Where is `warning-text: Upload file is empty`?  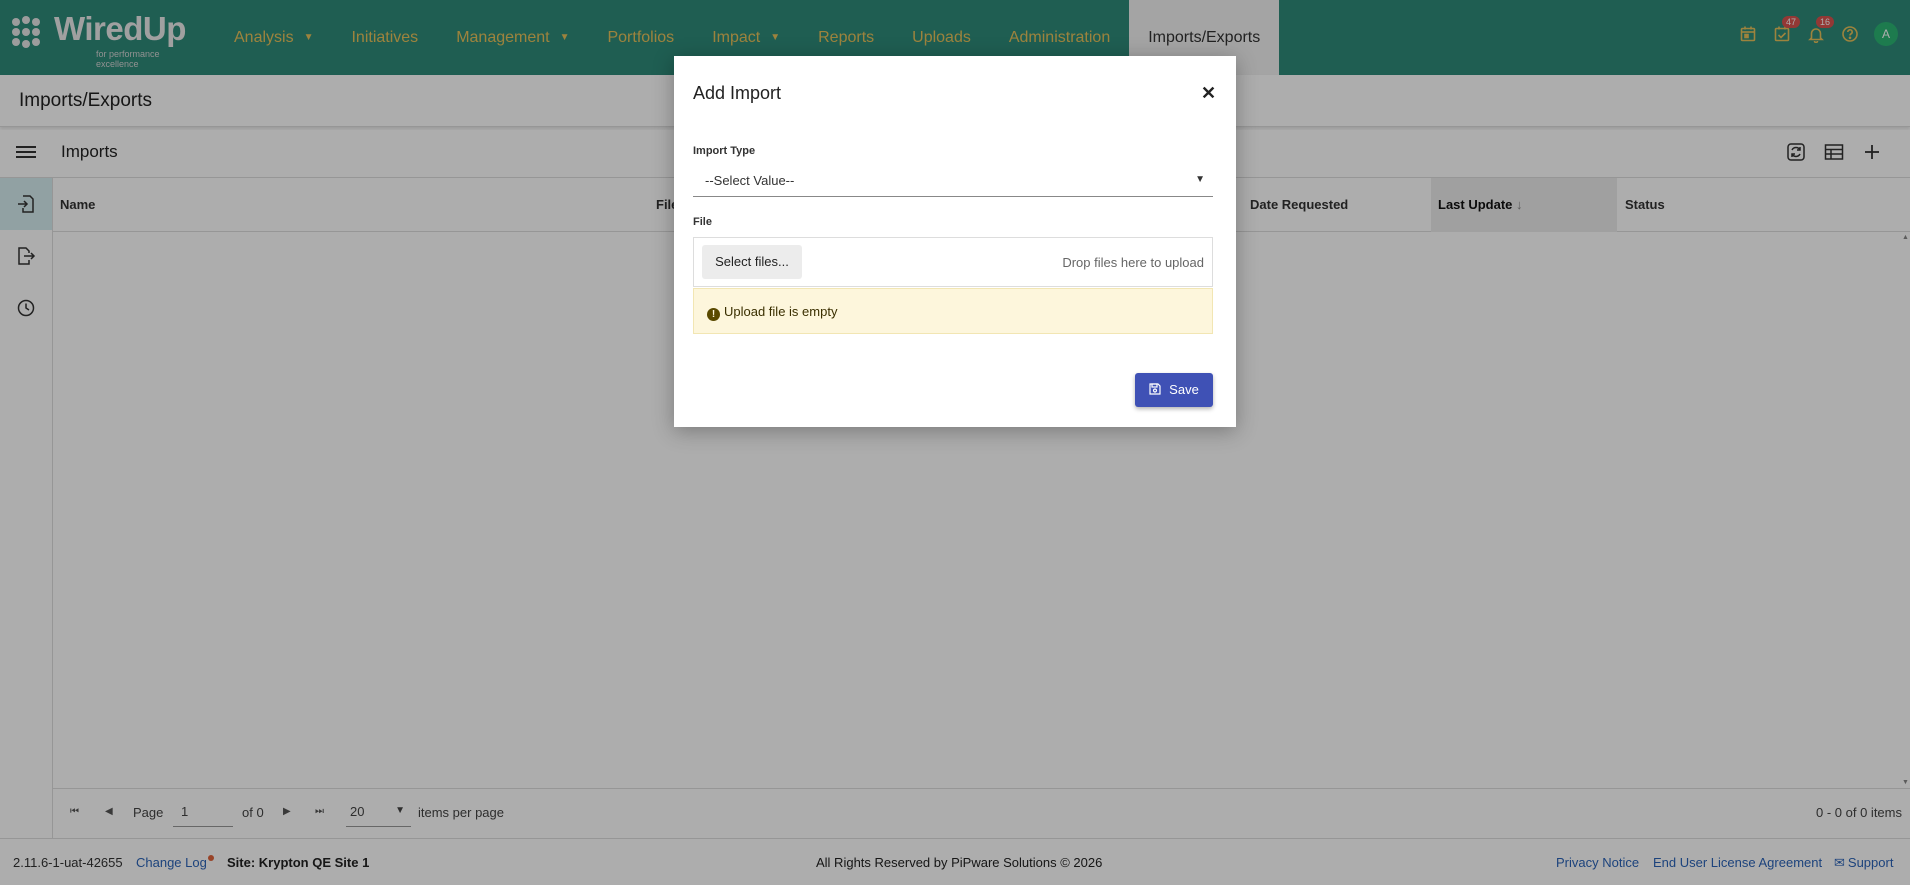 warning-text: Upload file is empty is located at coordinates (781, 311).